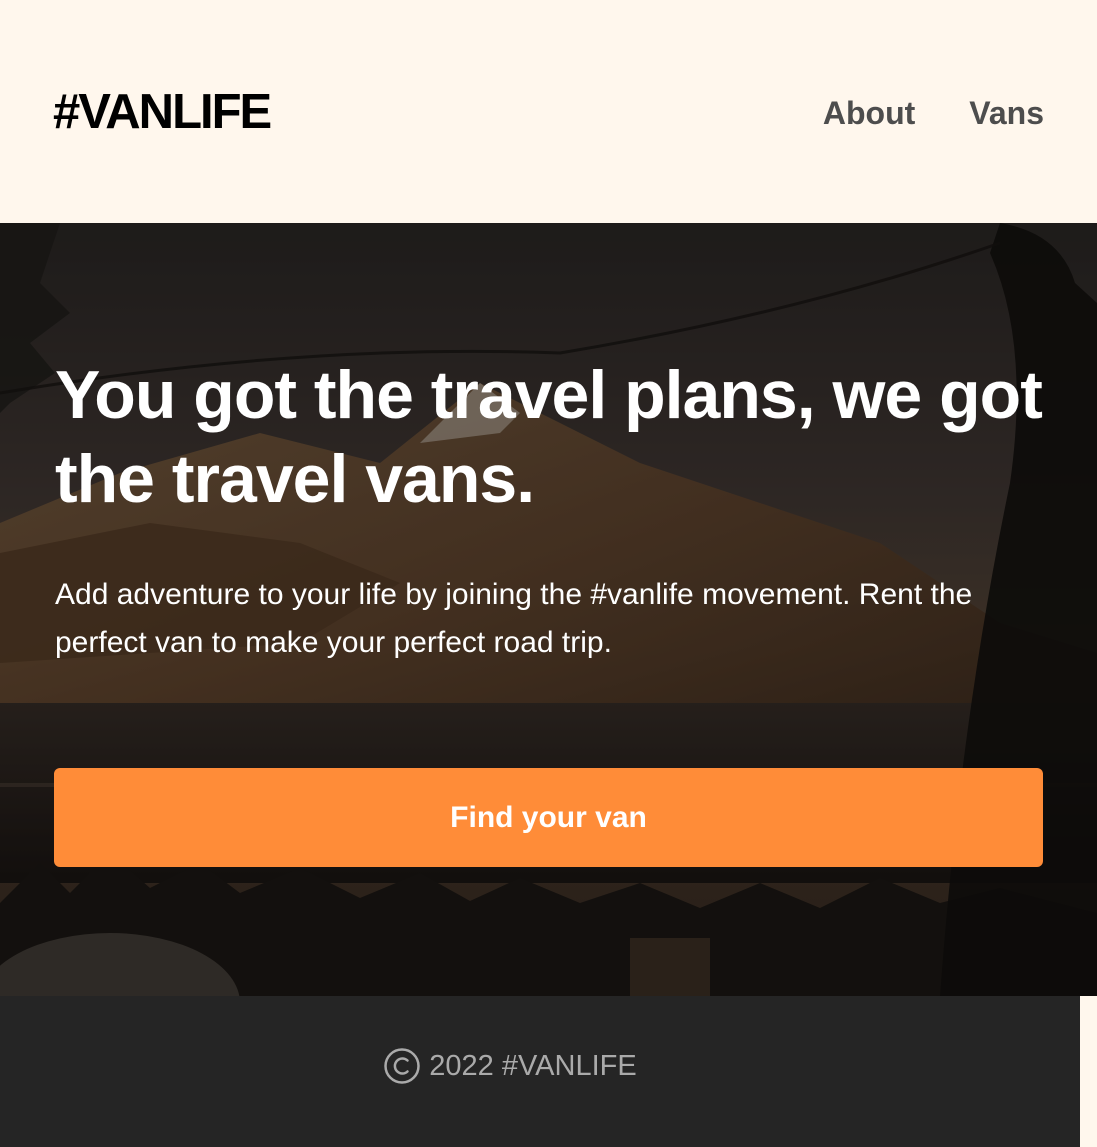  What do you see at coordinates (402, 1066) in the screenshot?
I see `copyright-icon` at bounding box center [402, 1066].